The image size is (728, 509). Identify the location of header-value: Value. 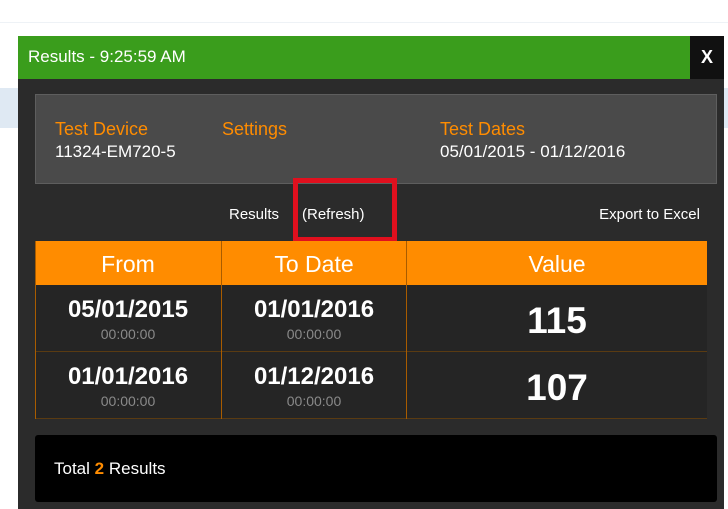
(557, 263).